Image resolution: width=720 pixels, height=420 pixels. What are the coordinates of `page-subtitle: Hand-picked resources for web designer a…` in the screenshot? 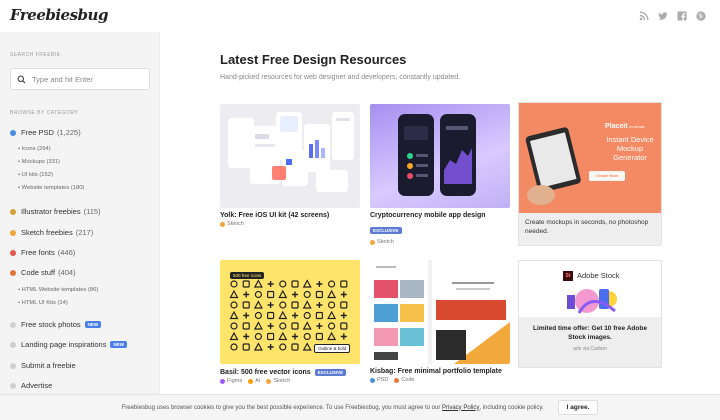 It's located at (340, 77).